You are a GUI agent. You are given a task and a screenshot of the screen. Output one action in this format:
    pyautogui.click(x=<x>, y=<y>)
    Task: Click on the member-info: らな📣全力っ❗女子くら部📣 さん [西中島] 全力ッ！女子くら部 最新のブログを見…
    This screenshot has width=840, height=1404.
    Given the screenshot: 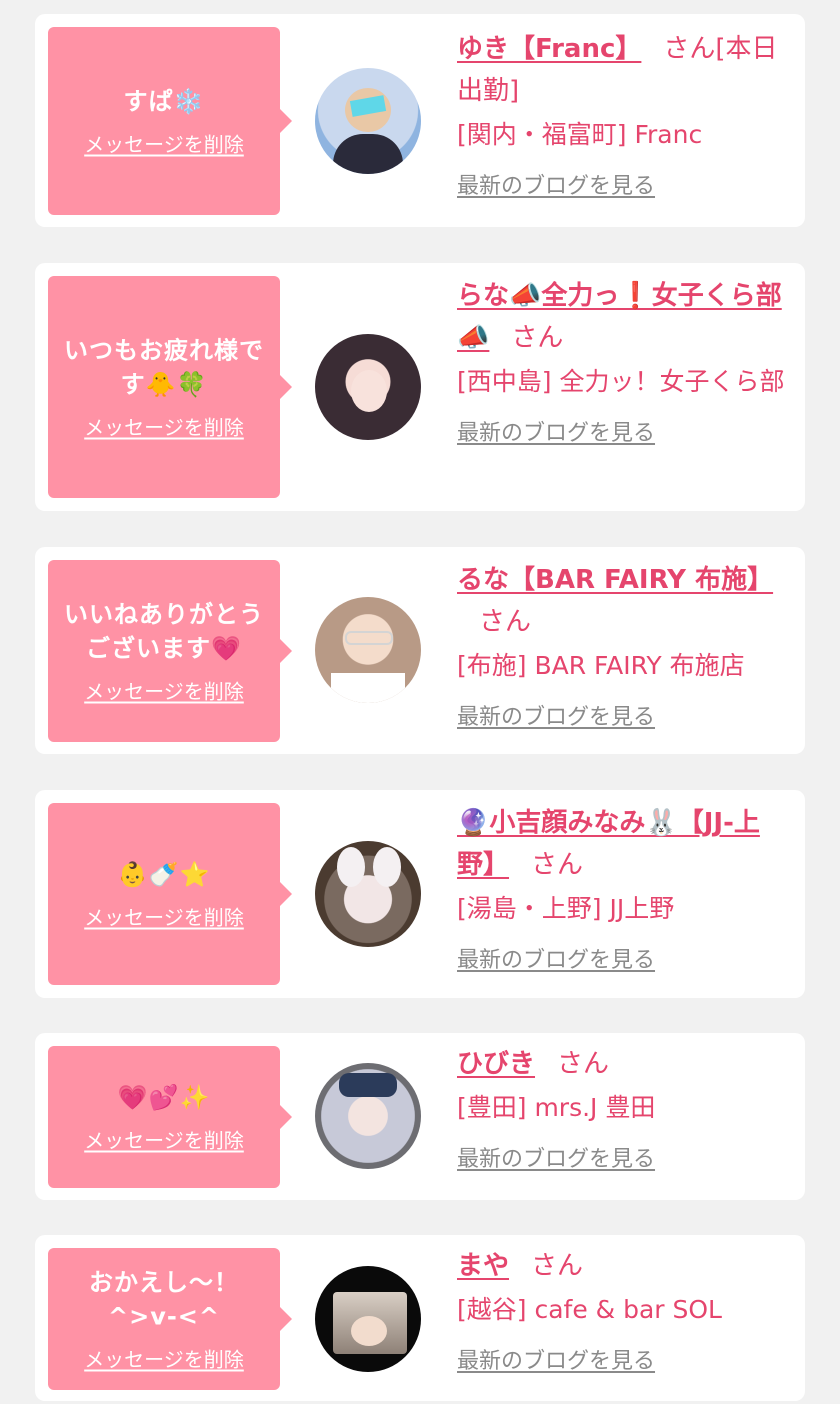 What is the action you would take?
    pyautogui.click(x=622, y=361)
    